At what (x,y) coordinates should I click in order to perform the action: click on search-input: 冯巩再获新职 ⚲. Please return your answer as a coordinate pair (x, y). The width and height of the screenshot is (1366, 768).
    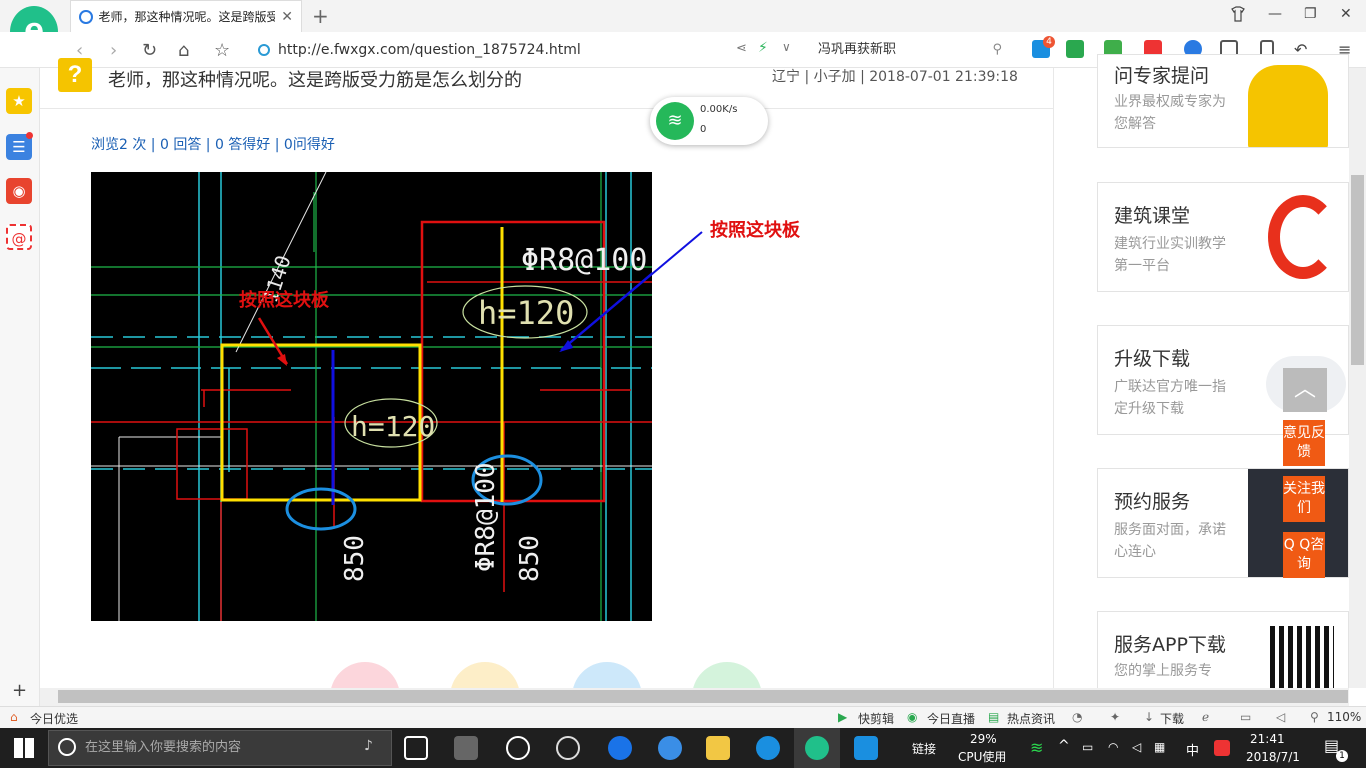
    Looking at the image, I should click on (913, 50).